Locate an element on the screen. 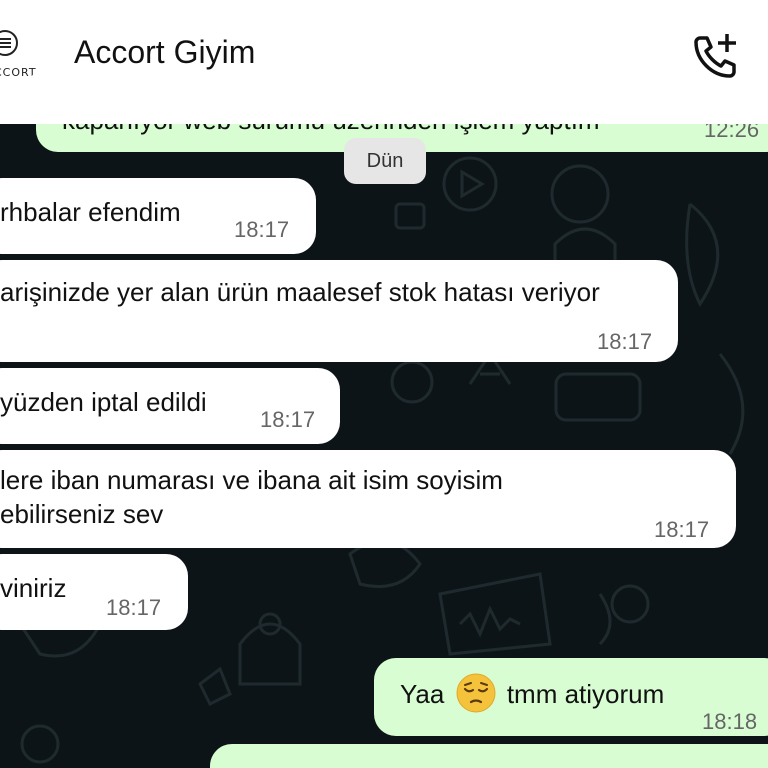  message-bubble-outgoing: Yaa tmm atiyorum 18:18 is located at coordinates (571, 697).